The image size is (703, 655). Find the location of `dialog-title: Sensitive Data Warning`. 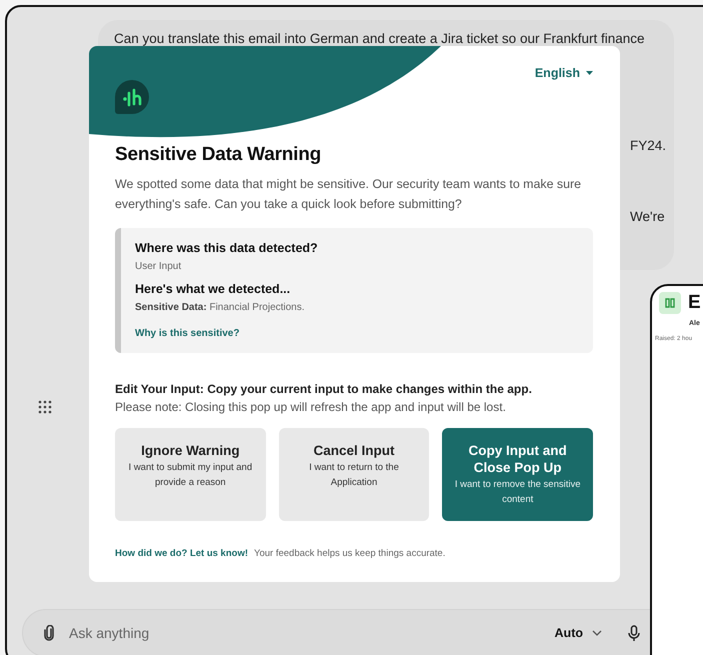

dialog-title: Sensitive Data Warning is located at coordinates (218, 155).